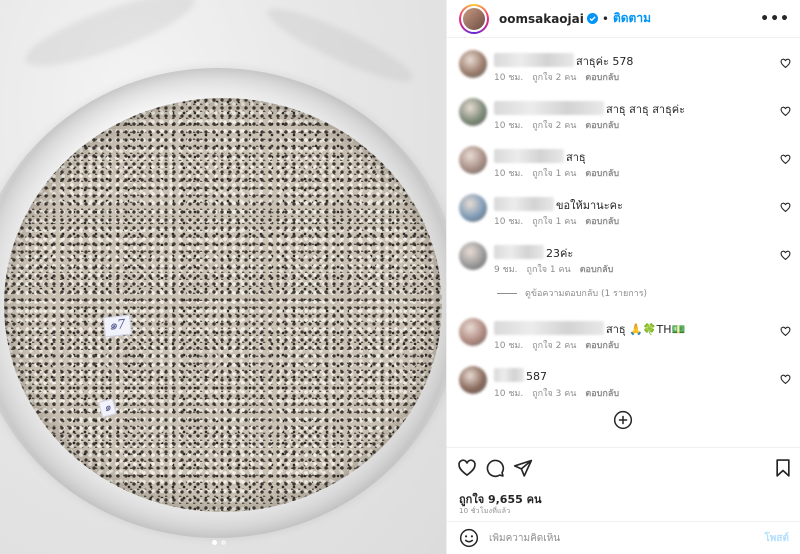 The height and width of the screenshot is (554, 800). Describe the element at coordinates (523, 468) in the screenshot. I see `share-icon` at that location.